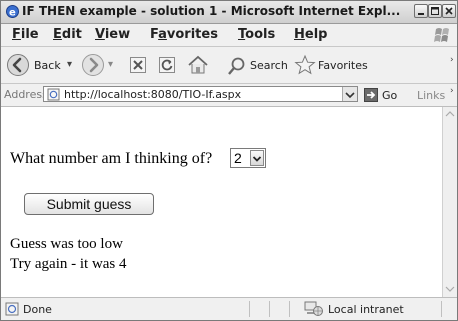 Image resolution: width=458 pixels, height=321 pixels. What do you see at coordinates (167, 65) in the screenshot?
I see `refresh-icon` at bounding box center [167, 65].